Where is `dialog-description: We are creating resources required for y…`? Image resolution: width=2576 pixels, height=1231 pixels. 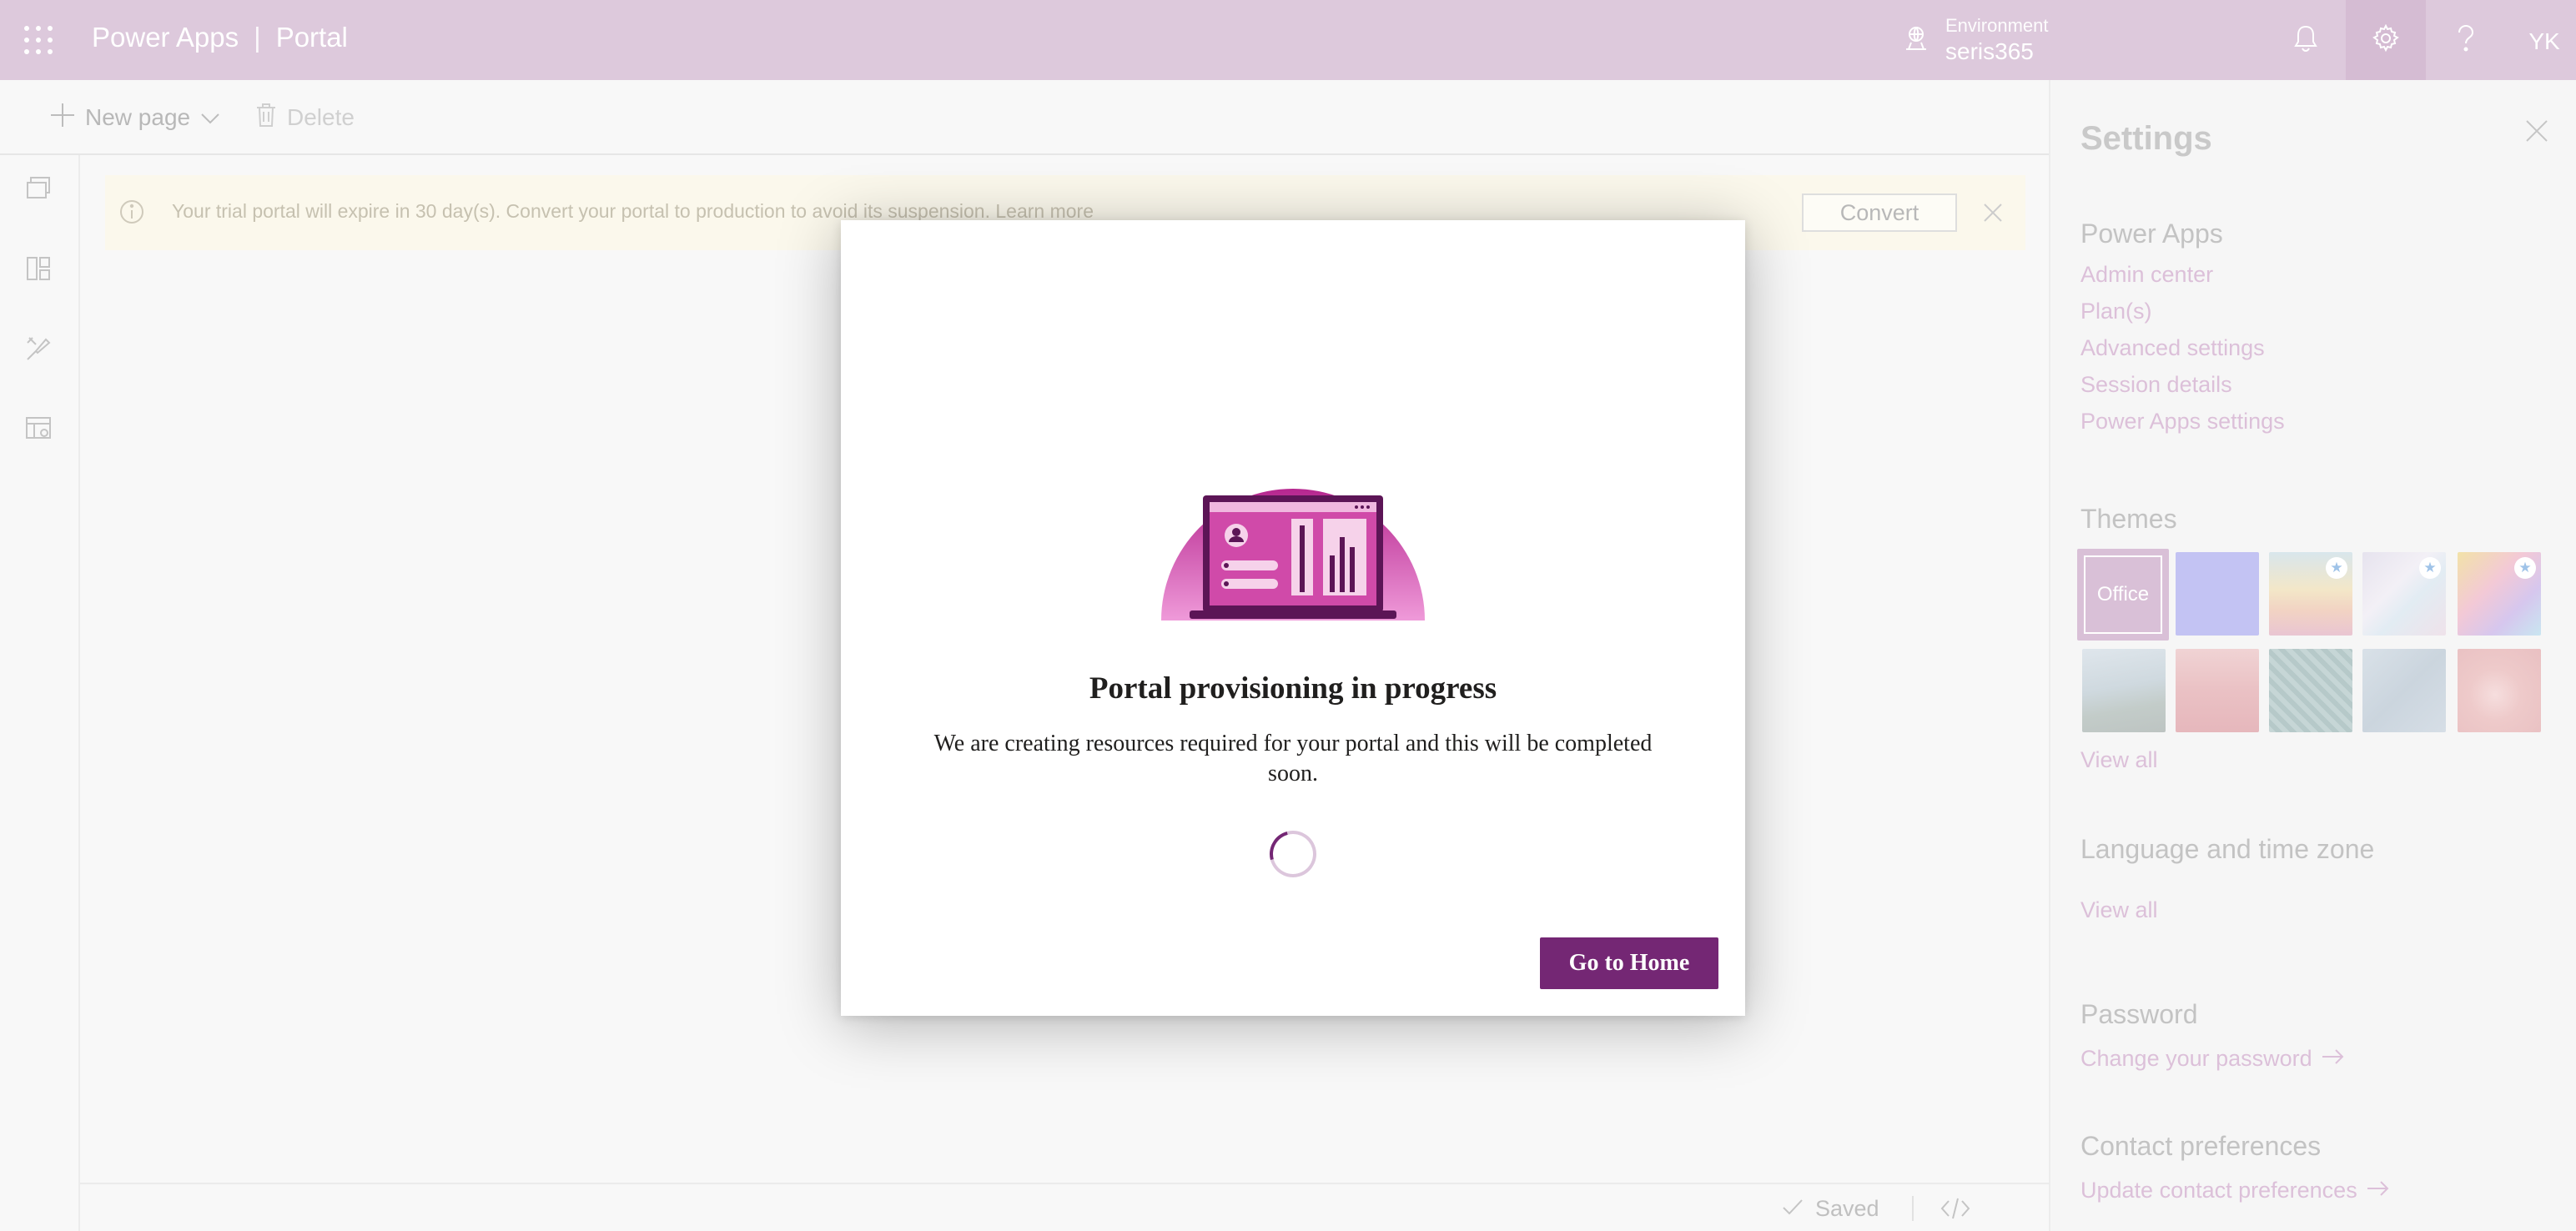 dialog-description: We are creating resources required for y… is located at coordinates (1293, 758).